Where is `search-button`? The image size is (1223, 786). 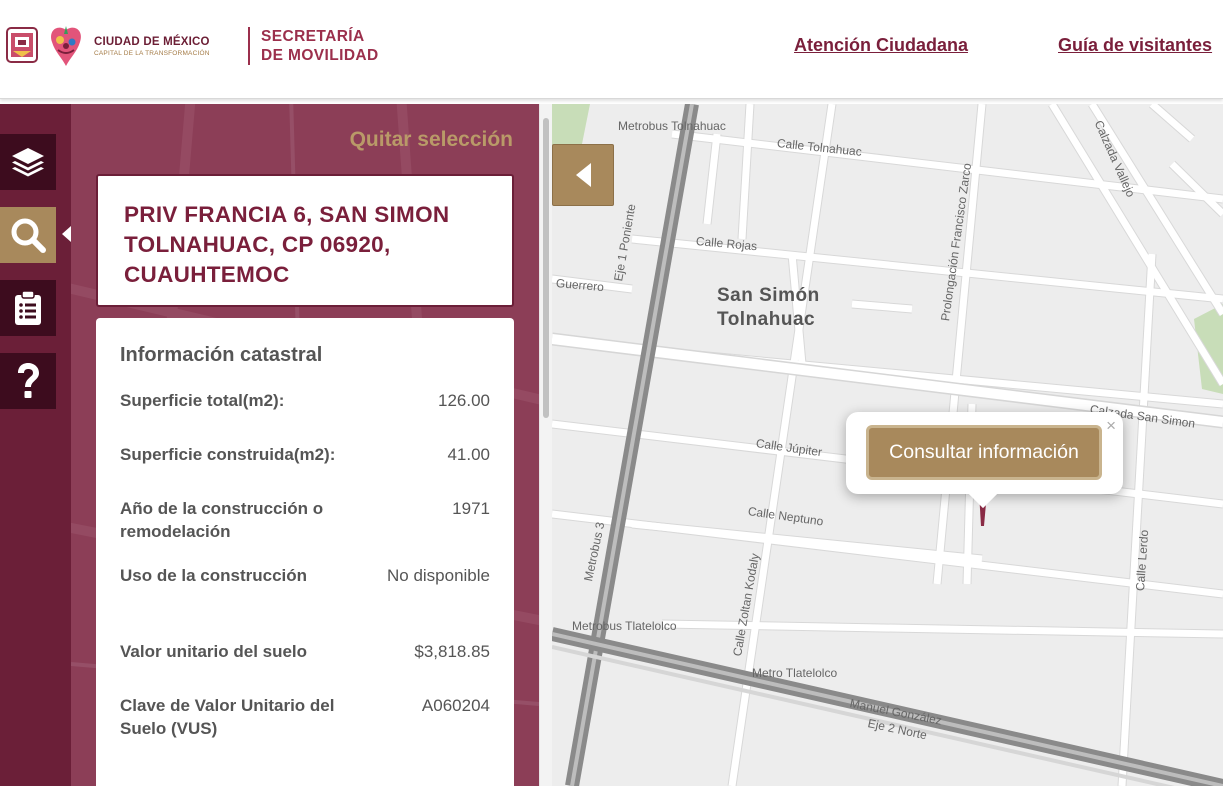 search-button is located at coordinates (28, 235).